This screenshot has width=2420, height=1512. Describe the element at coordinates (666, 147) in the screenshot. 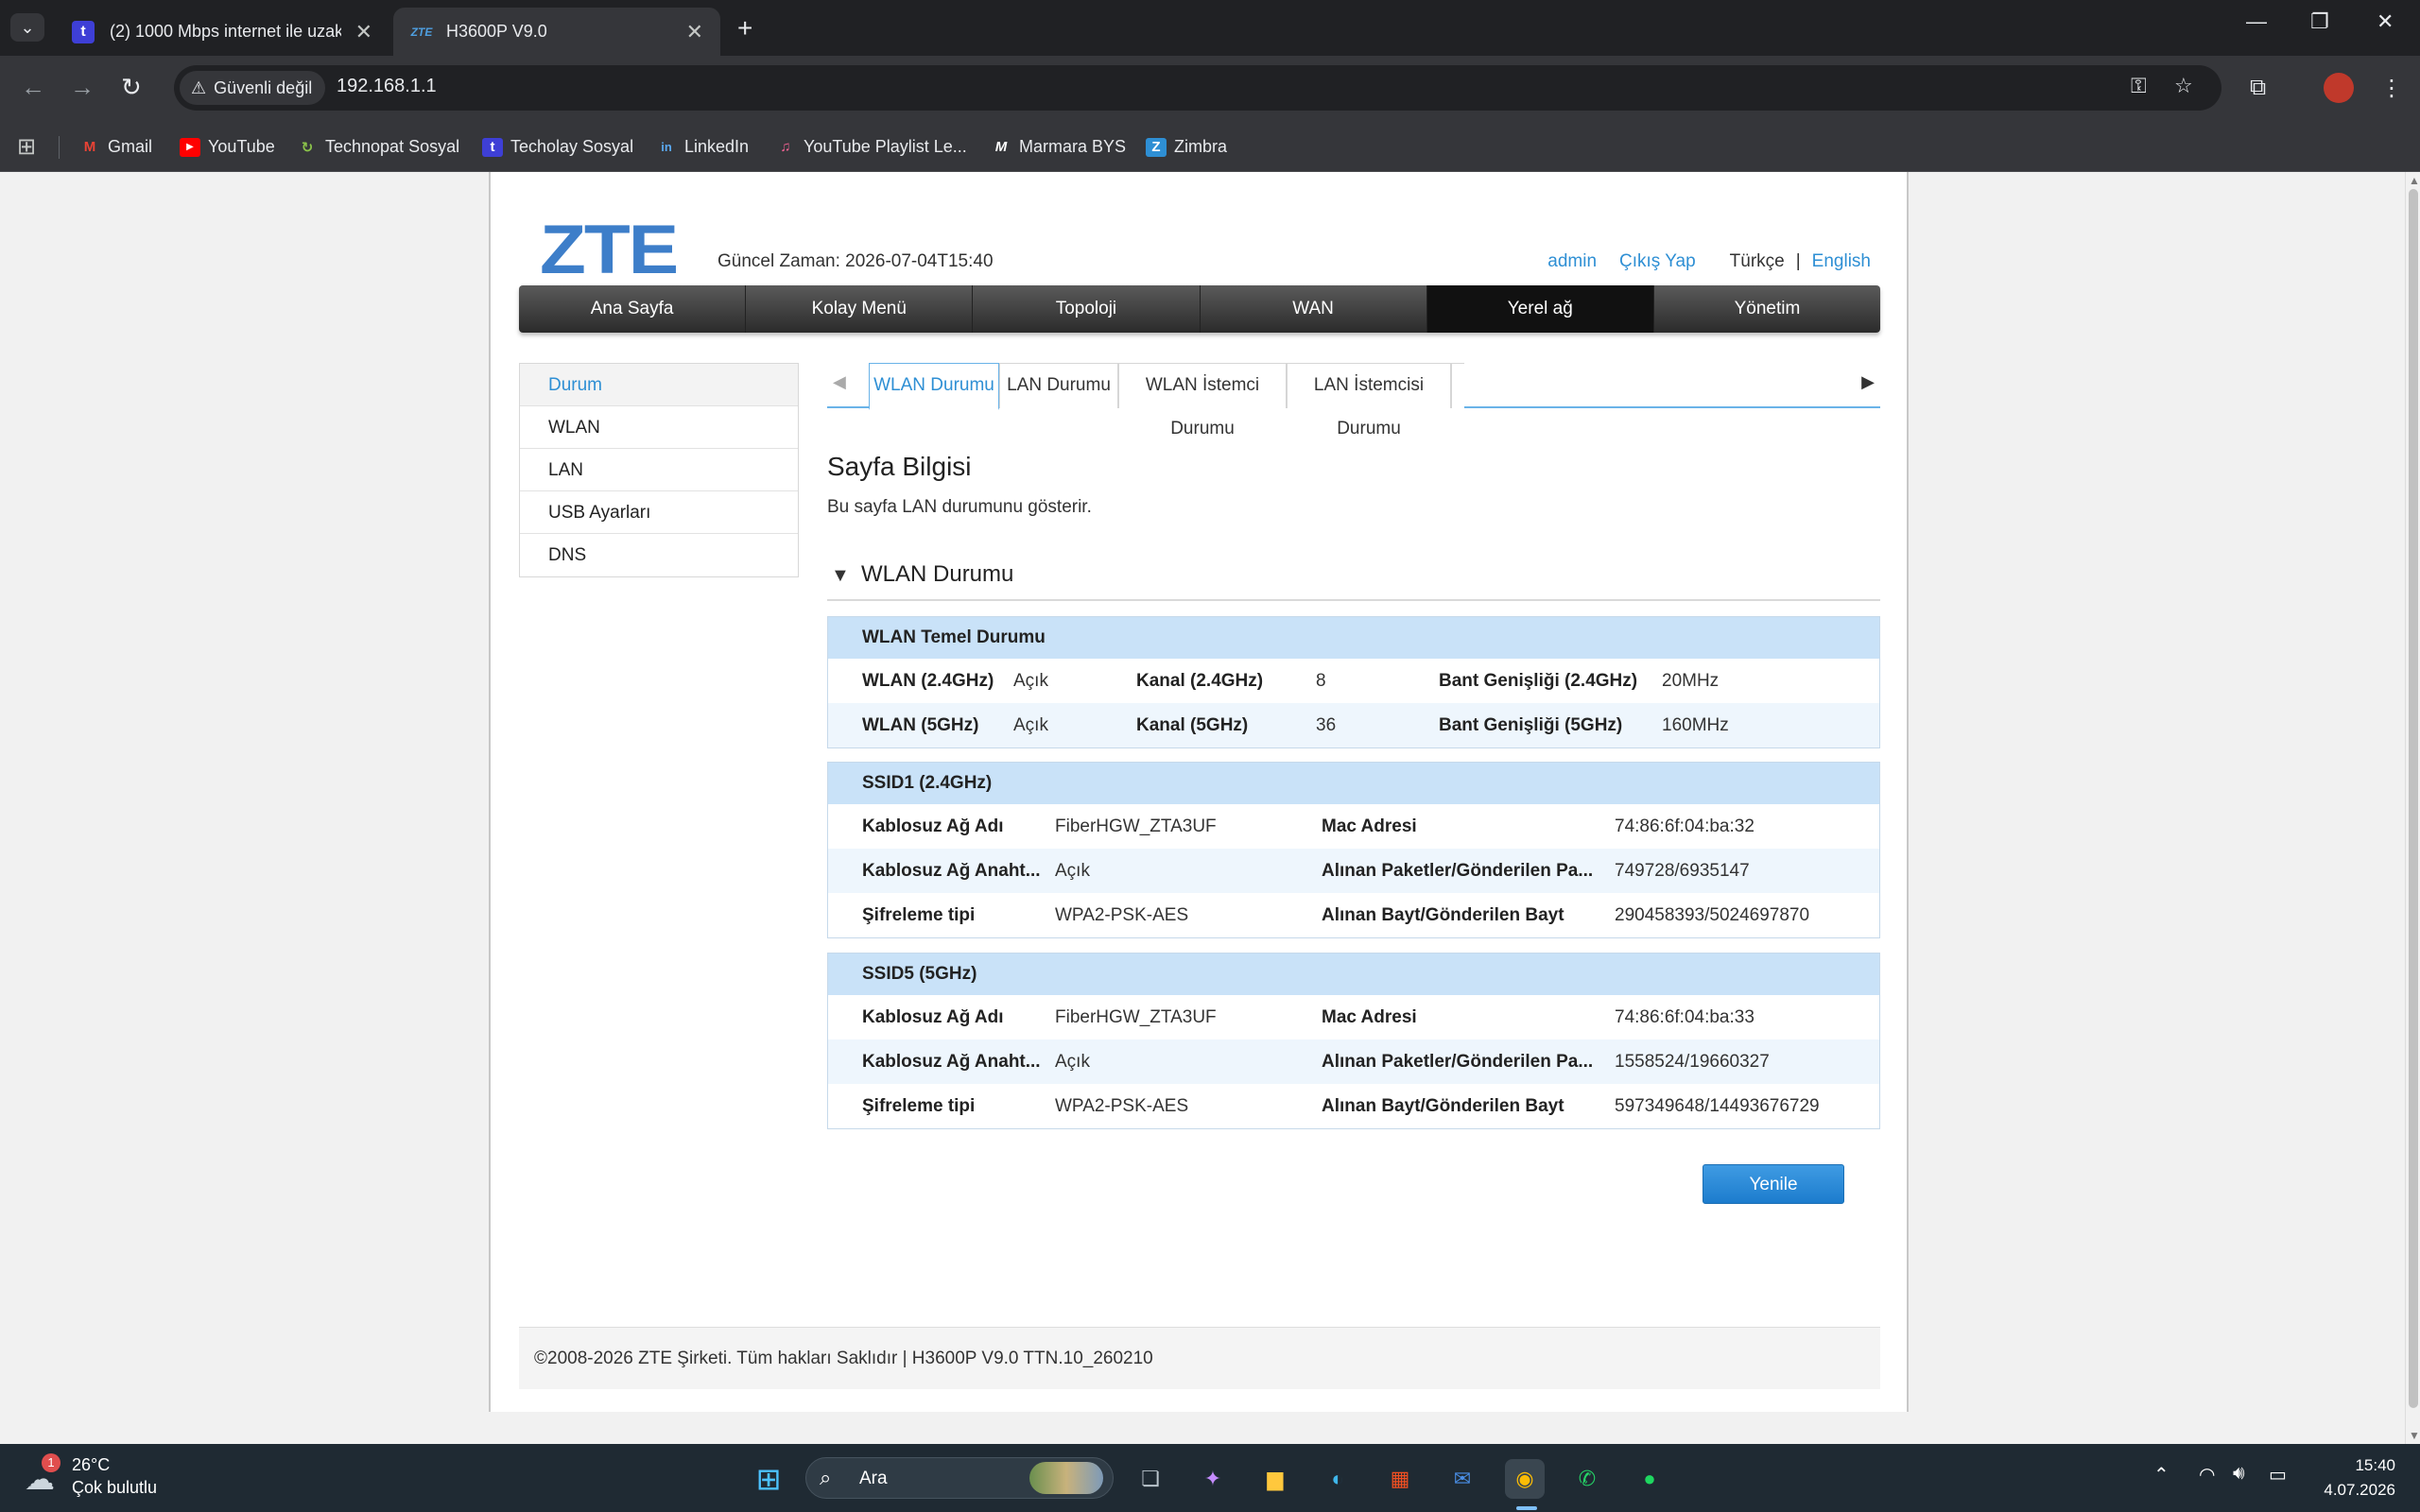

I see `linkedin-icon: in` at that location.